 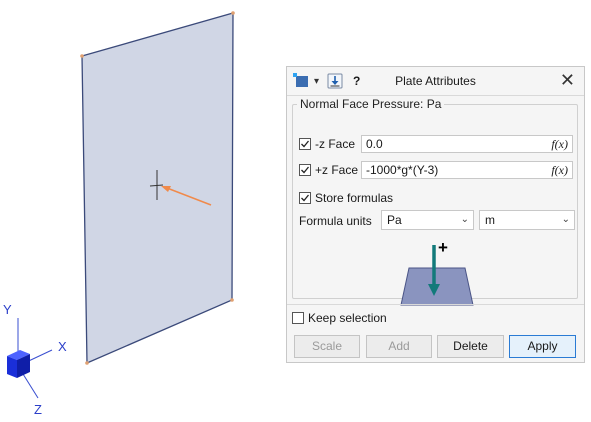 I want to click on axis-label-z: Z, so click(x=38, y=409).